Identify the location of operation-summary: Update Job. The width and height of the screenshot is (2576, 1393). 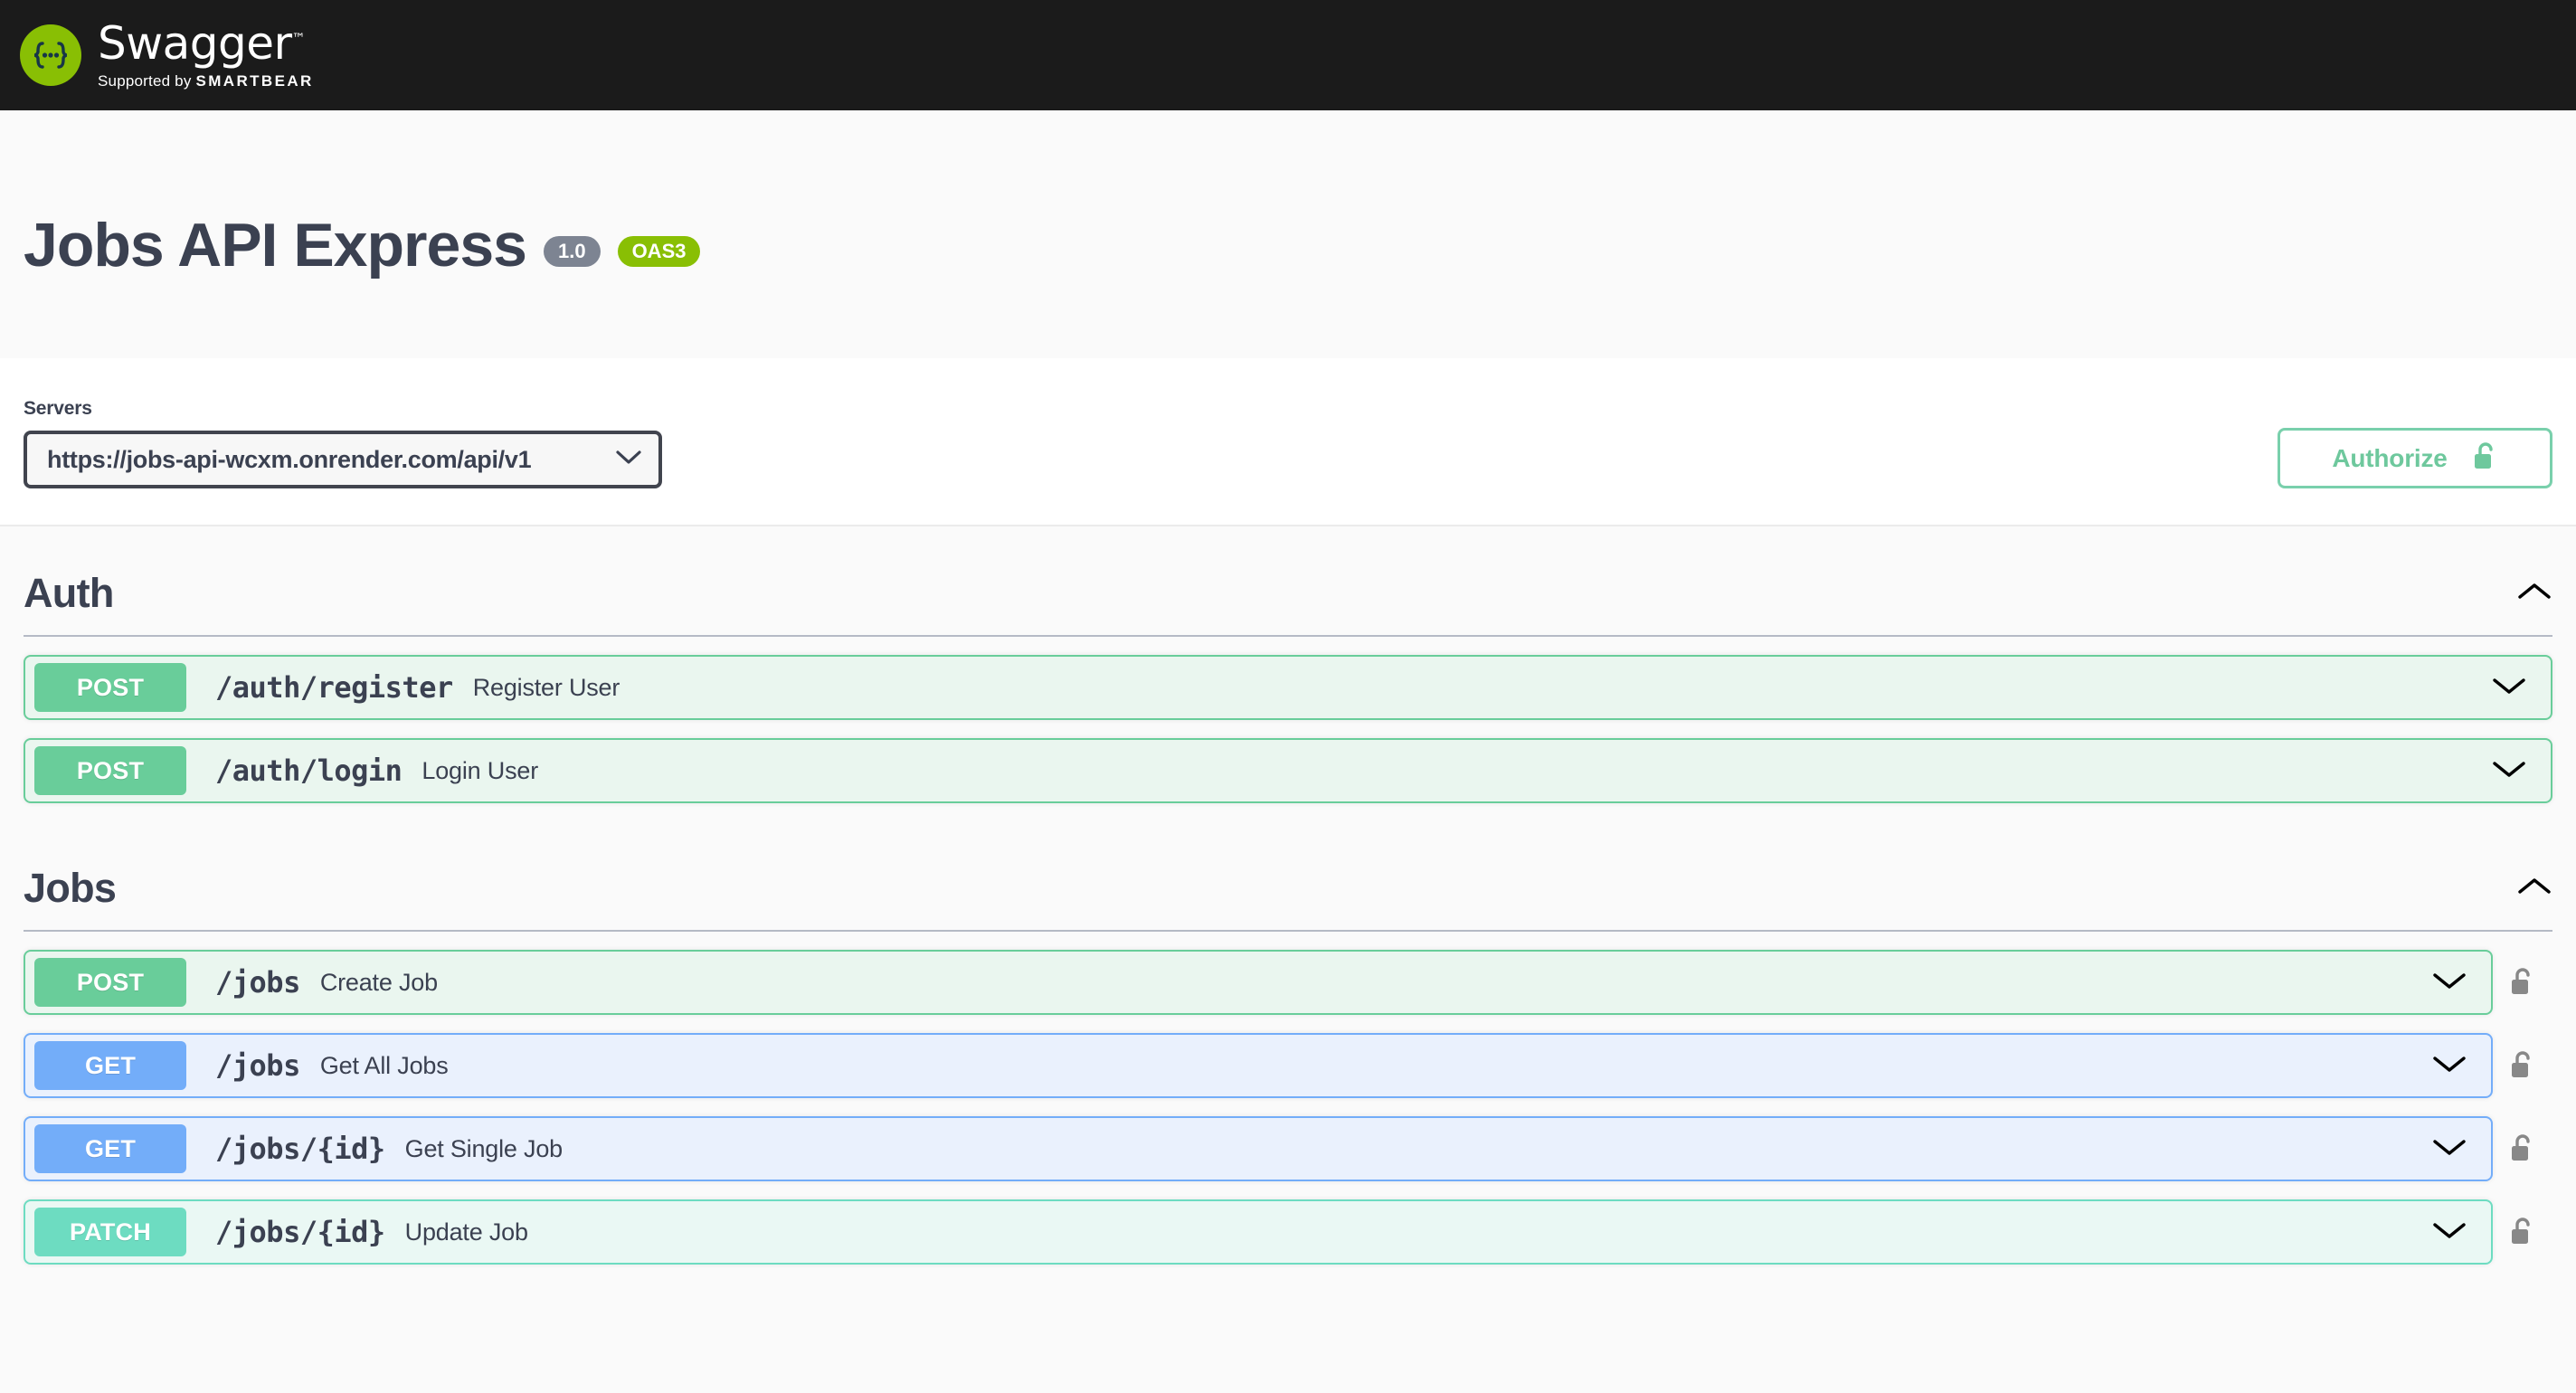
(466, 1232).